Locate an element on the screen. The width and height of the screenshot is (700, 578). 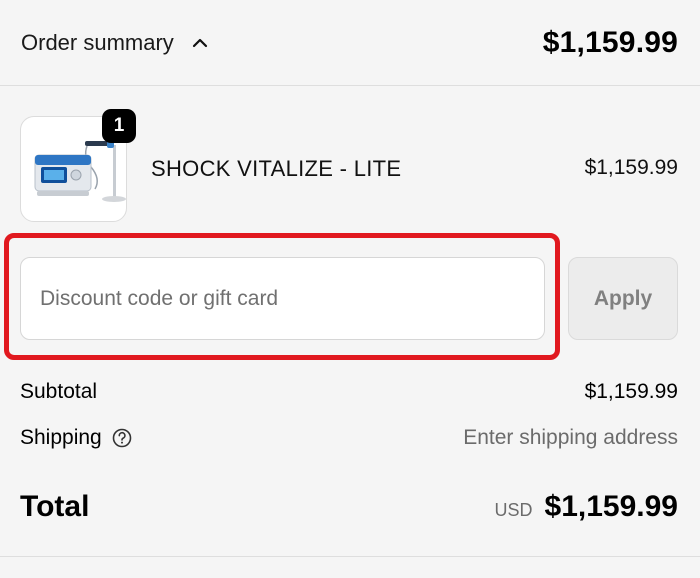
total-amount-group: USD $1,159.99 is located at coordinates (586, 507).